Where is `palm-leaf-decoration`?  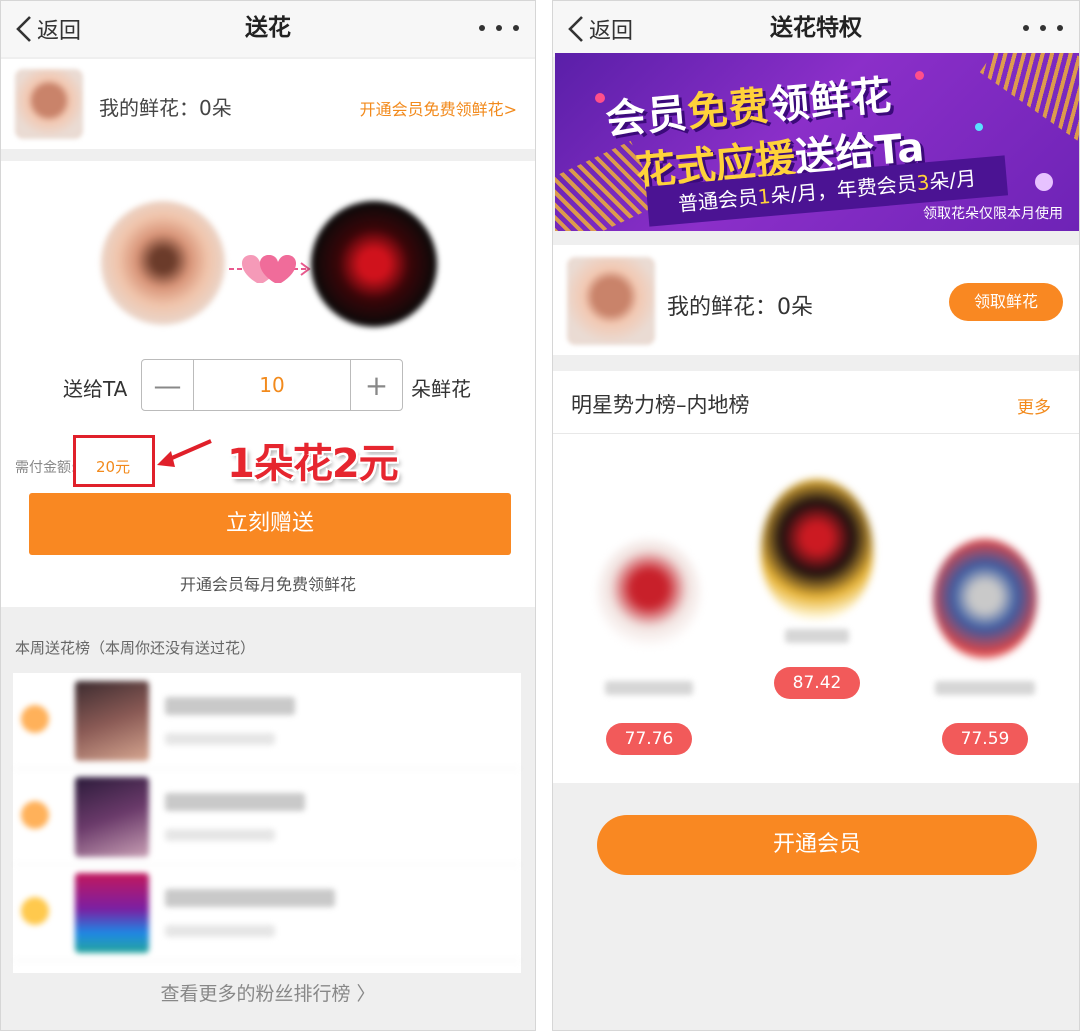
palm-leaf-decoration is located at coordinates (1029, 97).